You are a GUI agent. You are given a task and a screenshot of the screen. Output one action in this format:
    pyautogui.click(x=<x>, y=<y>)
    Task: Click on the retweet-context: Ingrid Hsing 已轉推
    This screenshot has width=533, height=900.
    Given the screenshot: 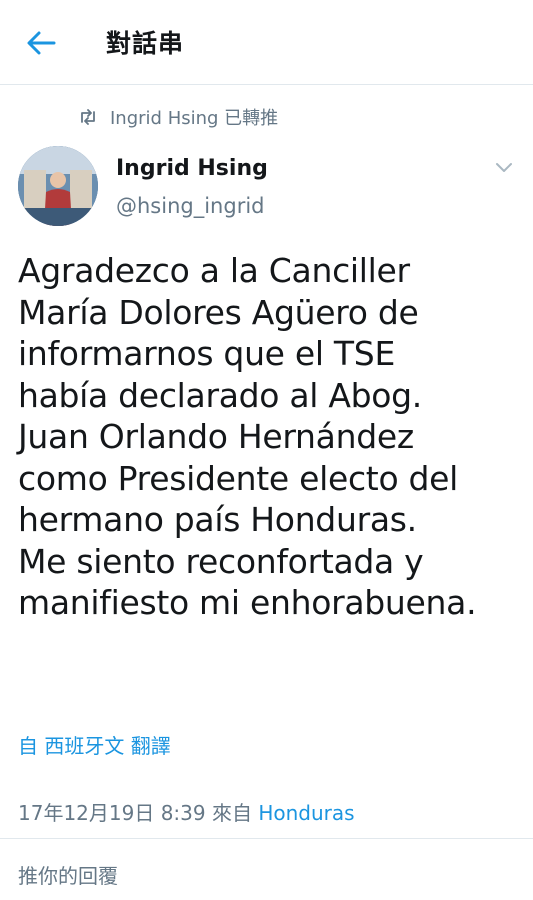 What is the action you would take?
    pyautogui.click(x=178, y=117)
    